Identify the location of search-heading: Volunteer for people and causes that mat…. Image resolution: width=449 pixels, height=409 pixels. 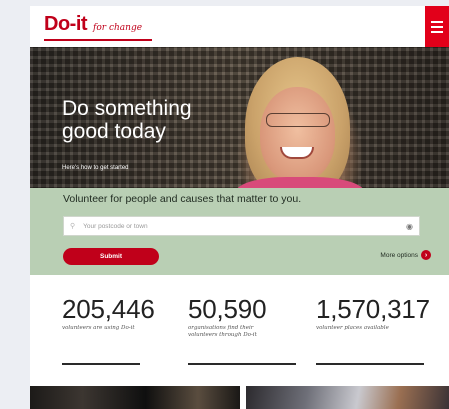
(182, 199).